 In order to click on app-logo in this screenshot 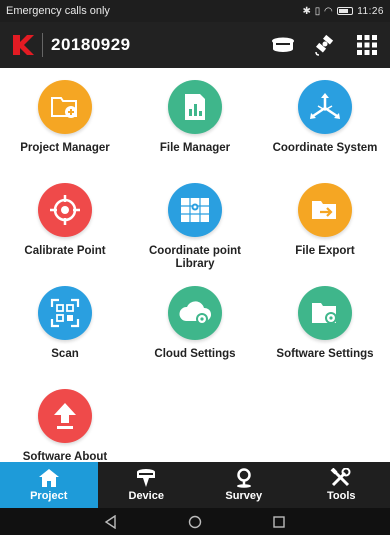, I will do `click(23, 45)`.